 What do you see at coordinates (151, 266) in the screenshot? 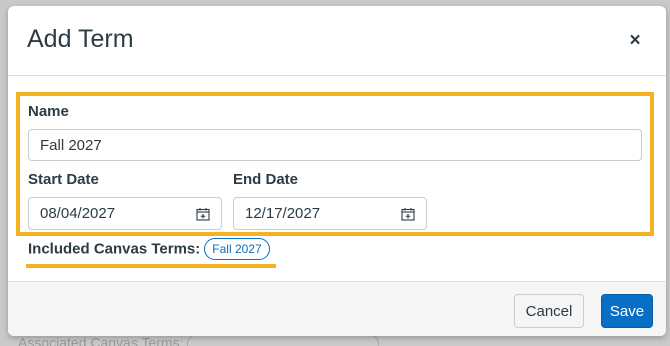
I see `highlight-underline` at bounding box center [151, 266].